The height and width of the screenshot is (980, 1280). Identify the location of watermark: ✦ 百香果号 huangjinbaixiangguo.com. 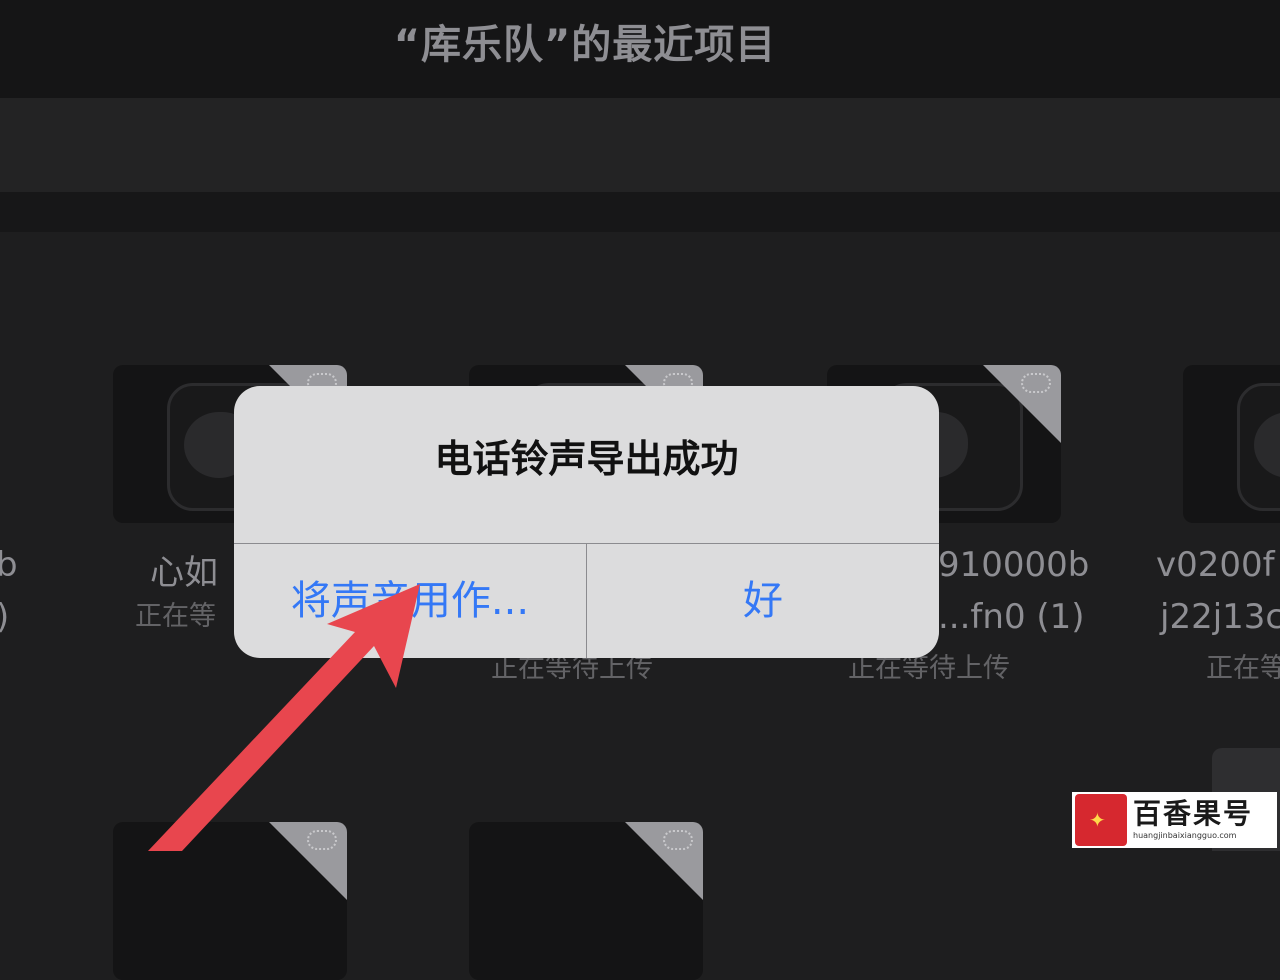
(1174, 820).